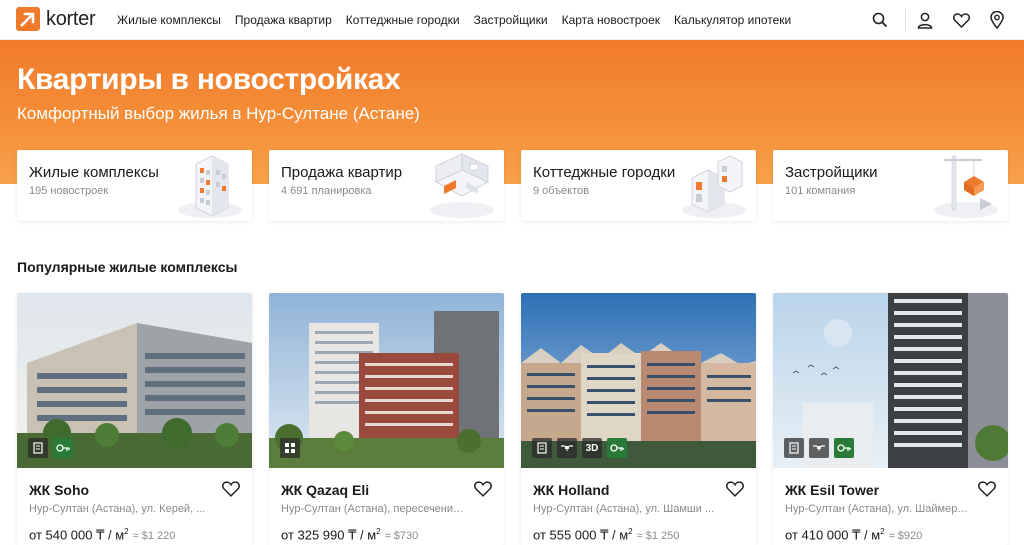 The height and width of the screenshot is (545, 1024). I want to click on header-actions, so click(938, 20).